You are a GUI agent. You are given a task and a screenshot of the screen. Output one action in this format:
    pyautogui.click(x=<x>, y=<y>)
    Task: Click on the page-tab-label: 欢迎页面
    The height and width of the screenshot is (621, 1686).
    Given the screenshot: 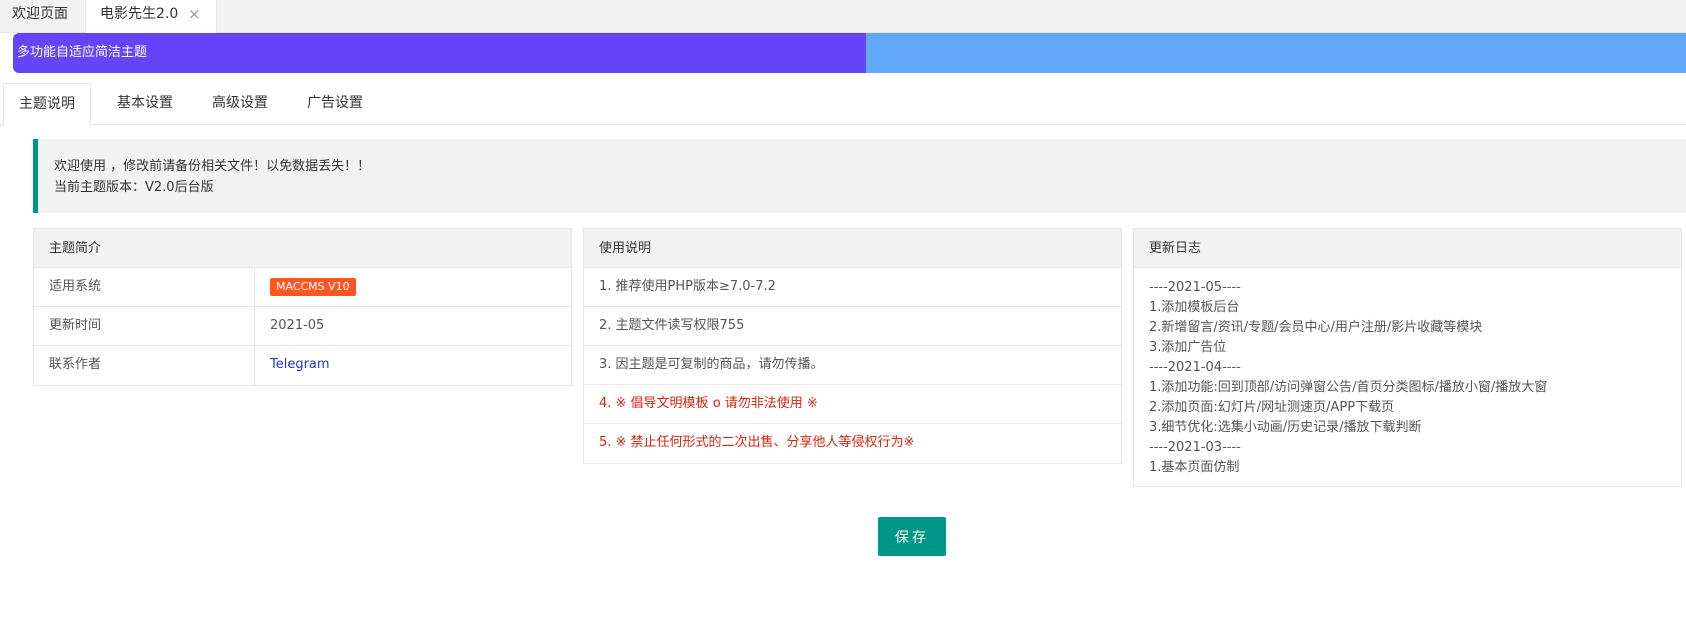 What is the action you would take?
    pyautogui.click(x=40, y=14)
    